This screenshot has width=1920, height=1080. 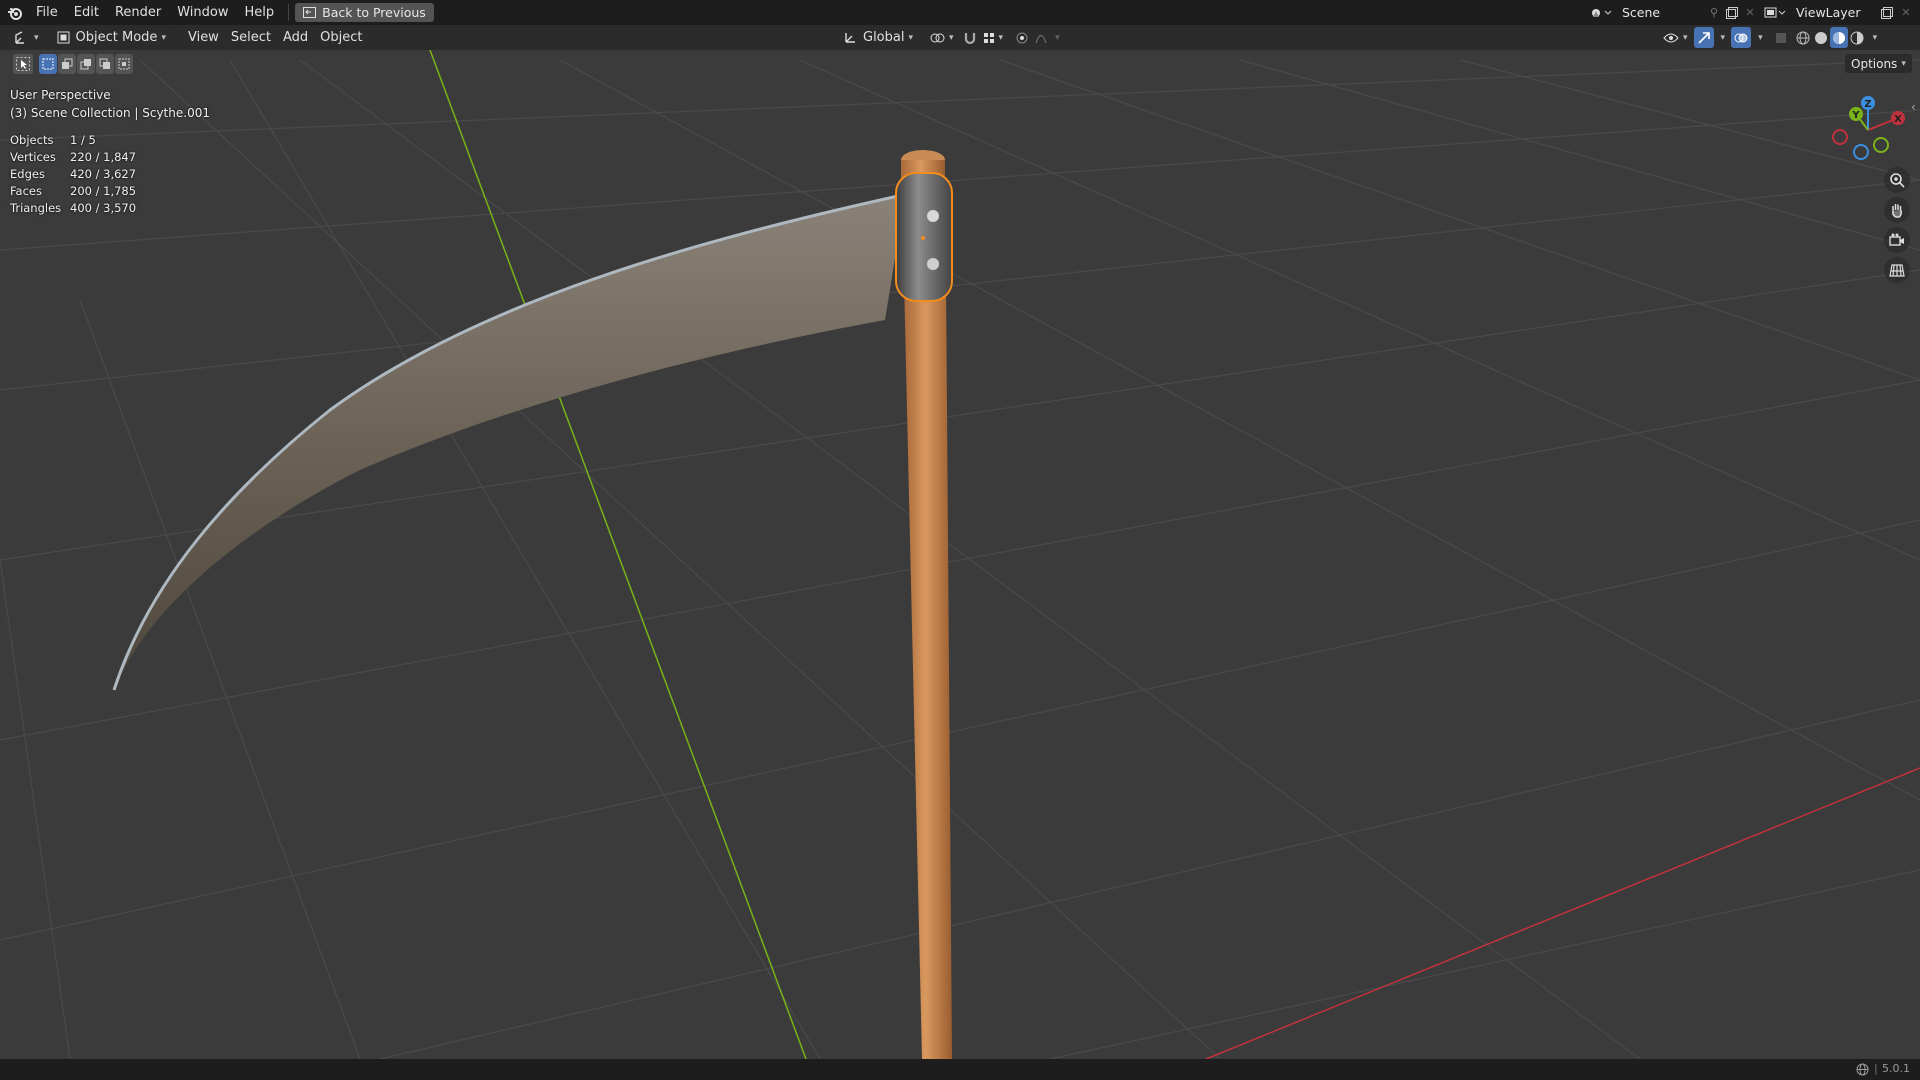 I want to click on shading-material-button, so click(x=1838, y=37).